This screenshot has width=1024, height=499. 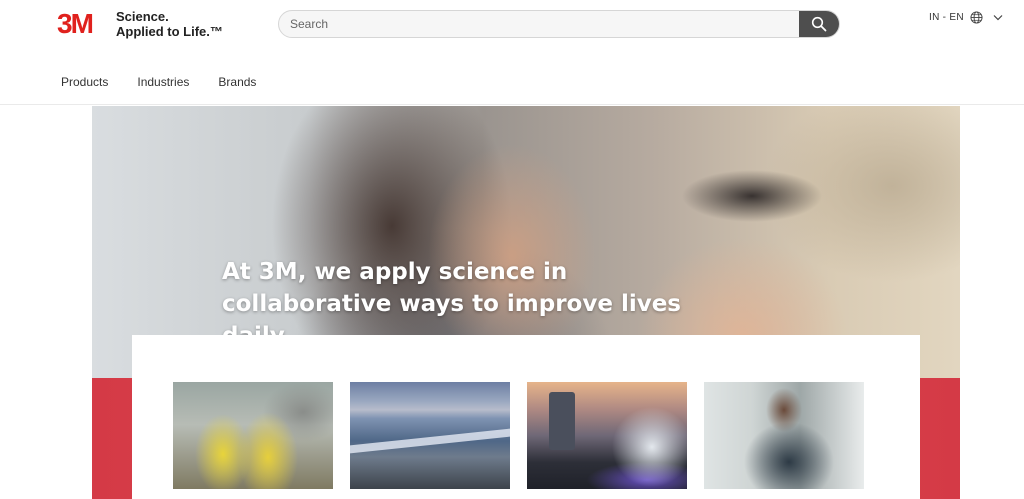 I want to click on locale-label: IN - EN, so click(x=946, y=17).